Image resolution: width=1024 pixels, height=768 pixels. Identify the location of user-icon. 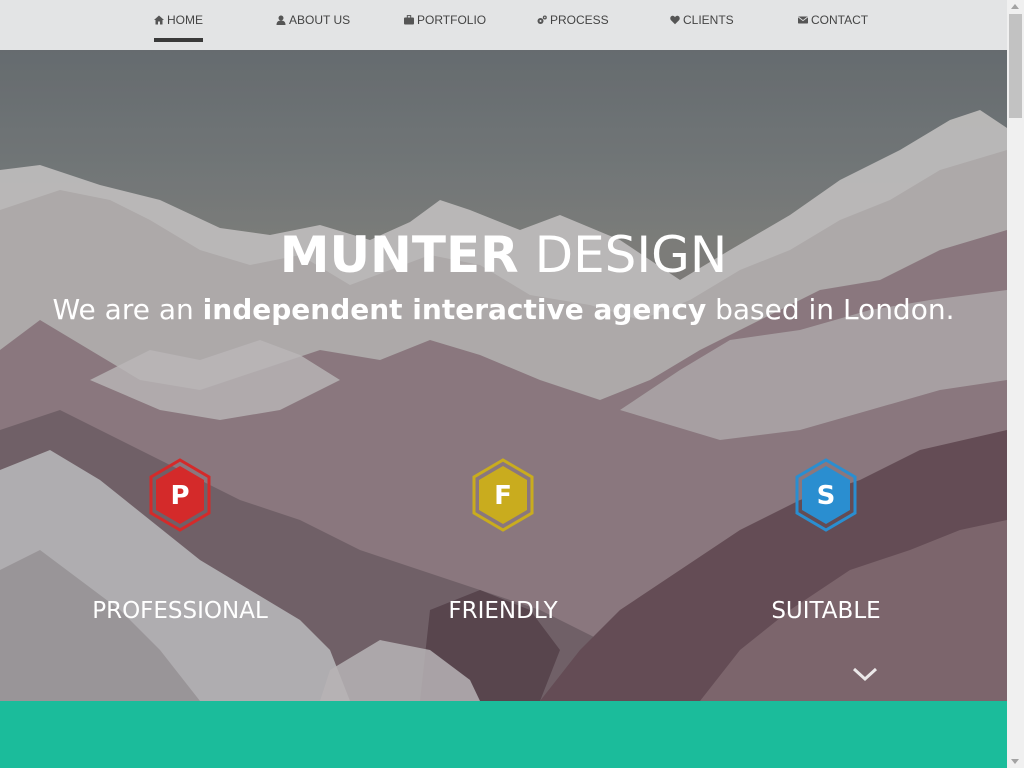
(281, 20).